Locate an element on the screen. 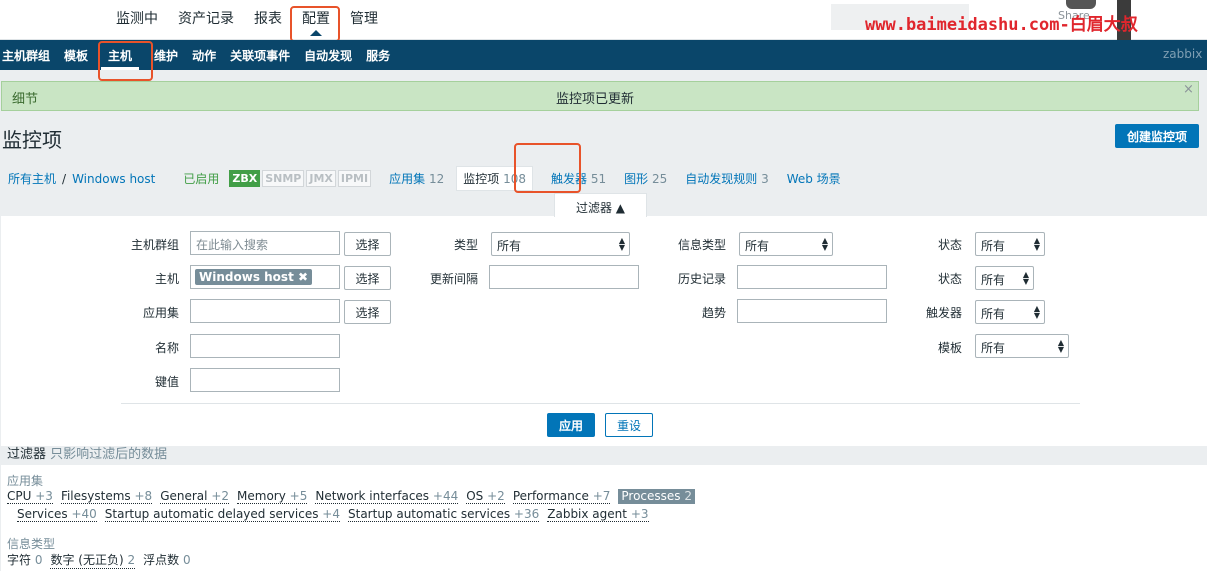 This screenshot has width=1207, height=571. highlight-configuration is located at coordinates (315, 24).